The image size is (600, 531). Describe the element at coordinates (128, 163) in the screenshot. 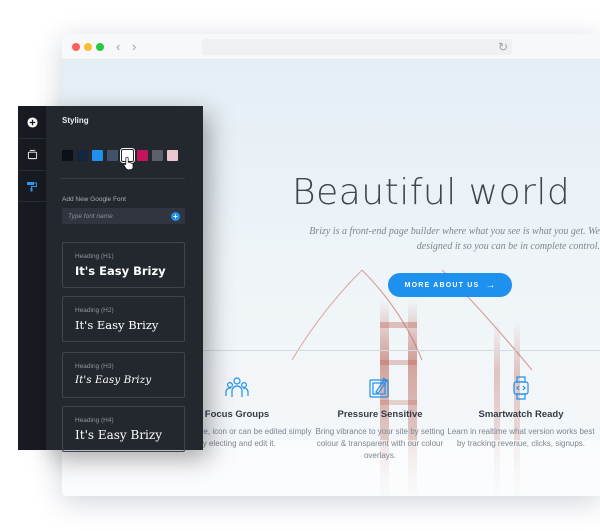

I see `hand-cursor-icon` at that location.